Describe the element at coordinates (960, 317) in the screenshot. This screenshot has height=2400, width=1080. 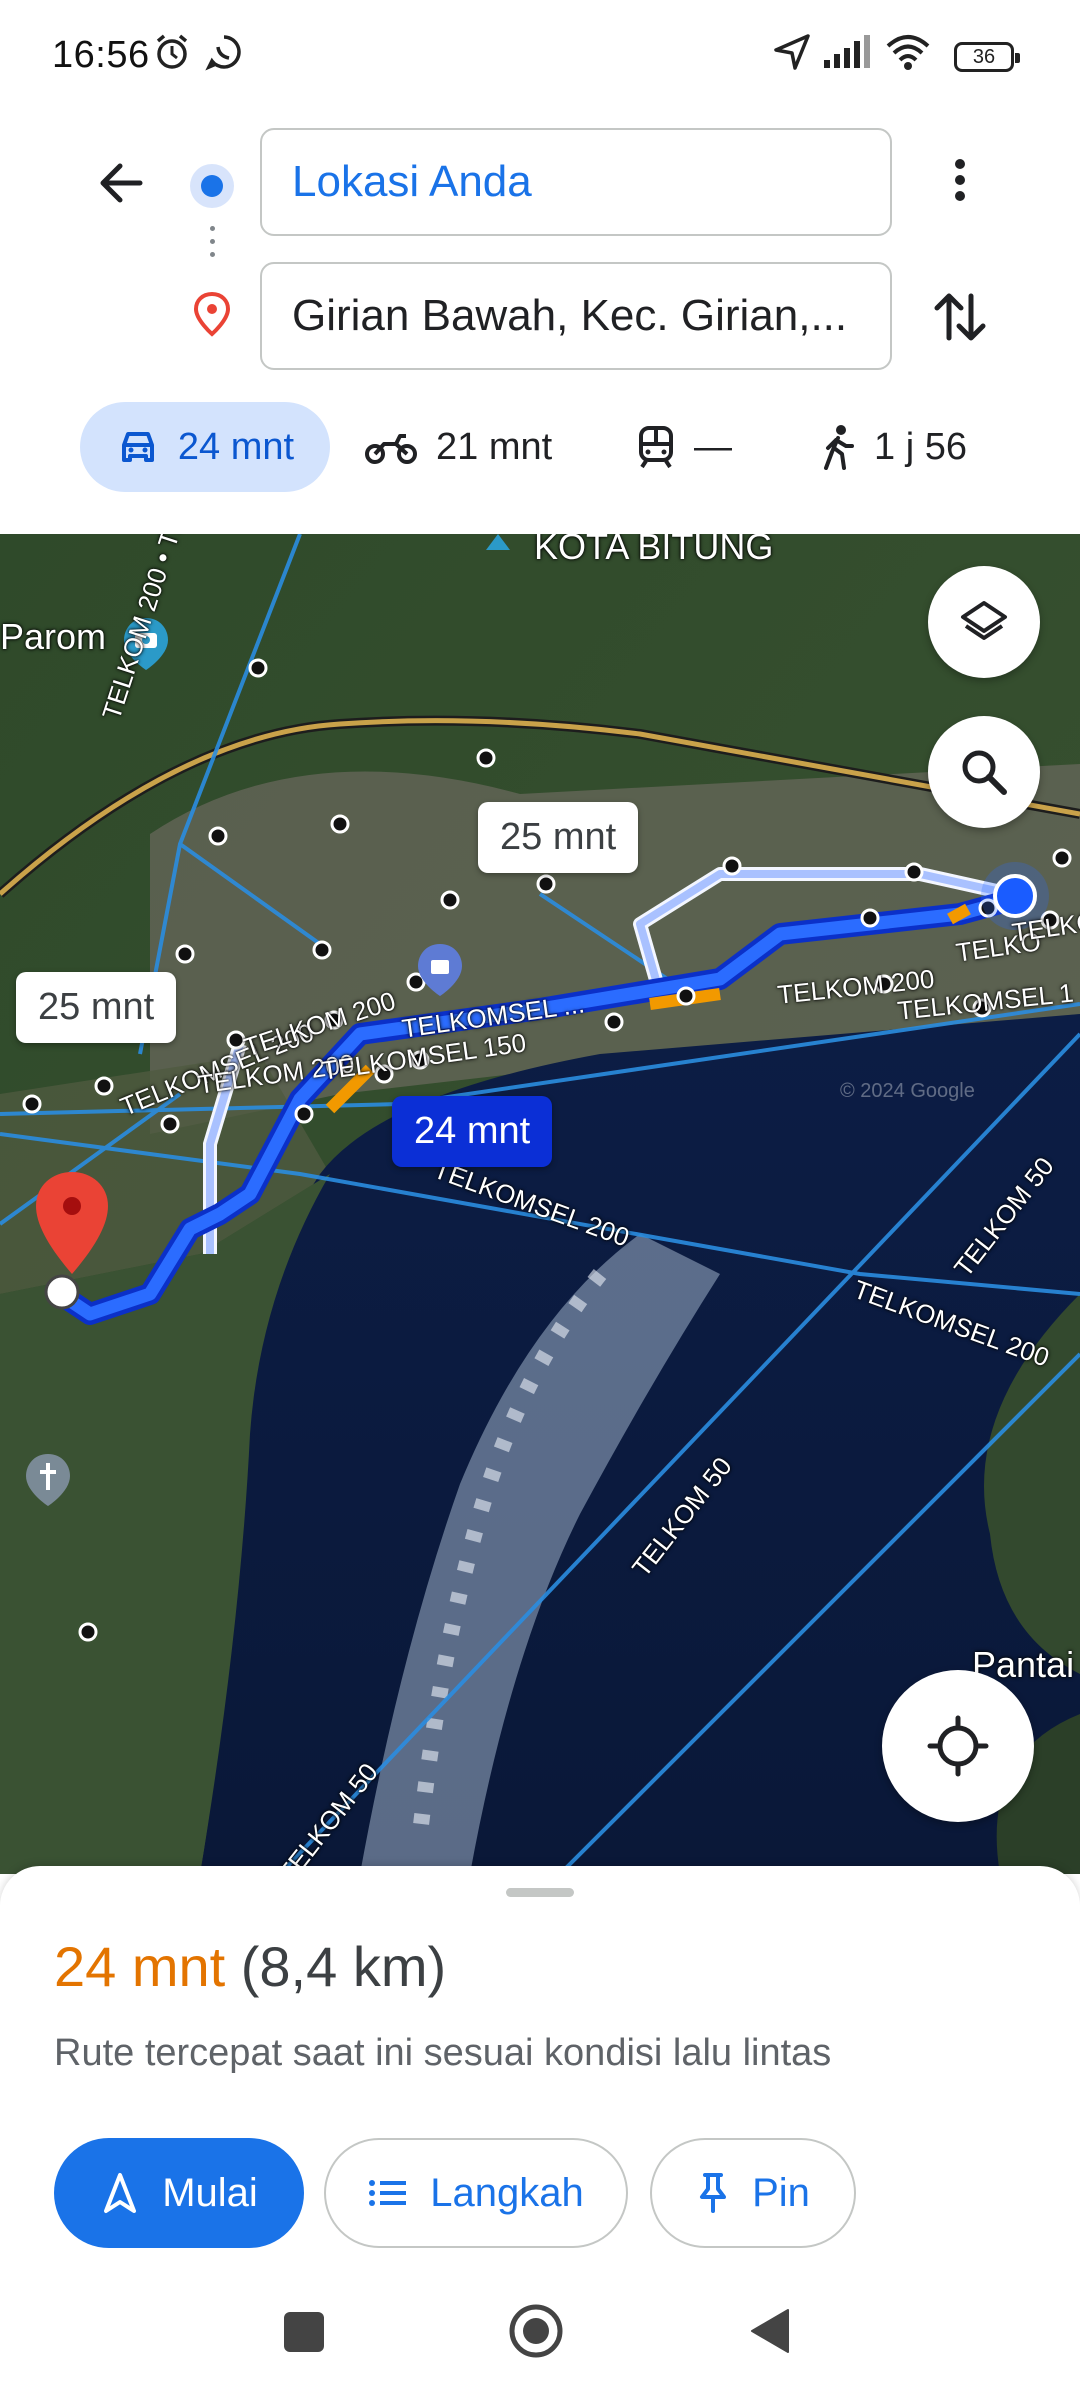
I see `swap-directions-icon` at that location.